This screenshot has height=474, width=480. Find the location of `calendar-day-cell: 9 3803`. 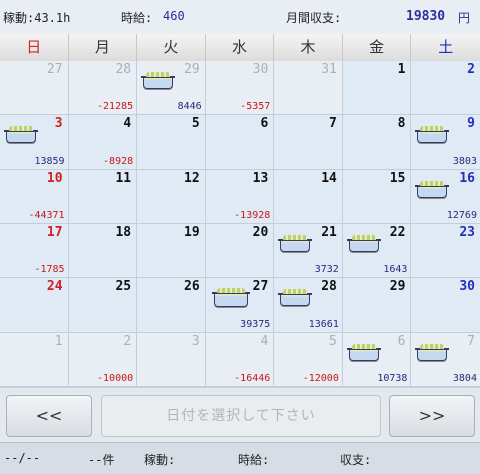

calendar-day-cell: 9 3803 is located at coordinates (445, 142).